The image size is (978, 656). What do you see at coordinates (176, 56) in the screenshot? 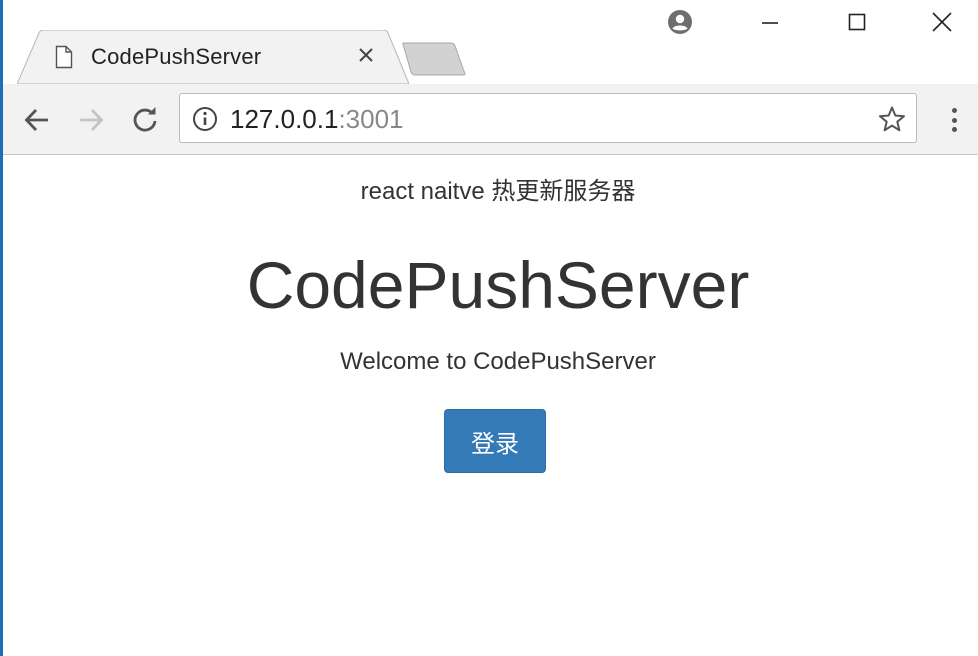
I see `tab-title: CodePushServer` at bounding box center [176, 56].